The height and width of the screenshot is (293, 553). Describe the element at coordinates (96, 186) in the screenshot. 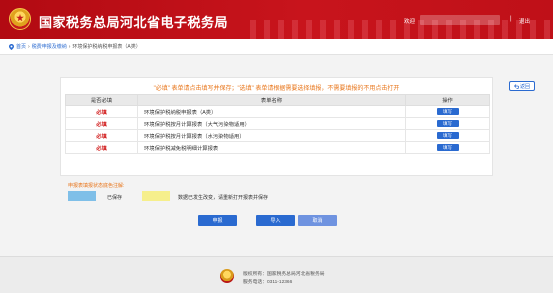

I see `legend-title: 申报表填报状态底色注解:` at that location.